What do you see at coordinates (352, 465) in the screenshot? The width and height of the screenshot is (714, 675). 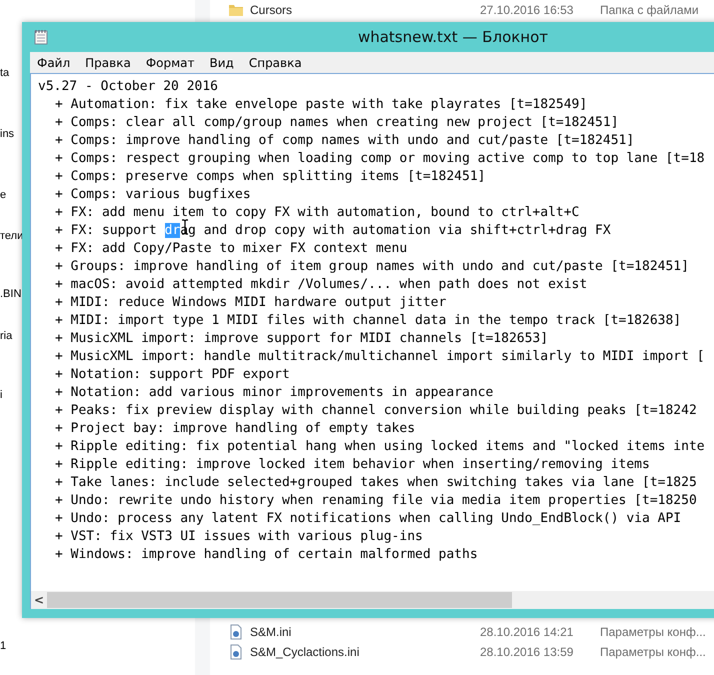 I see `text-line: + Ripple editing: improve locked item behavior when inserting/removing items` at bounding box center [352, 465].